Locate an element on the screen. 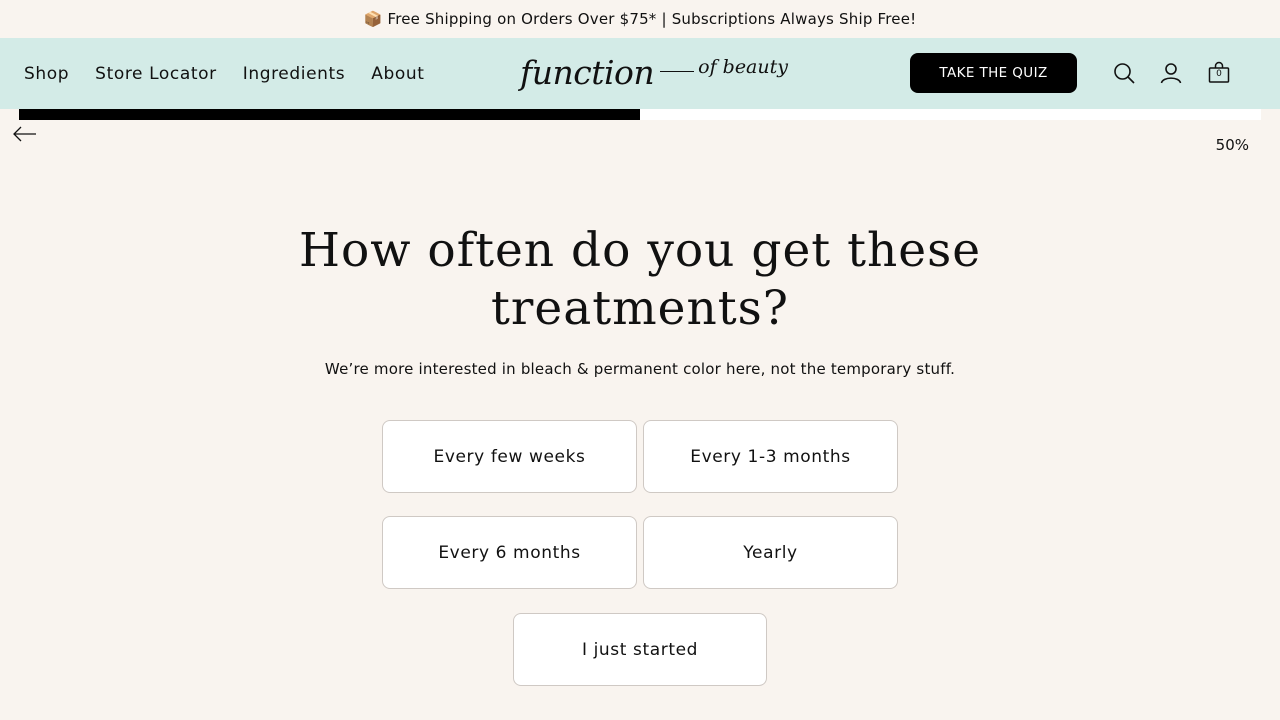 The height and width of the screenshot is (720, 1280). nav-about: About is located at coordinates (397, 74).